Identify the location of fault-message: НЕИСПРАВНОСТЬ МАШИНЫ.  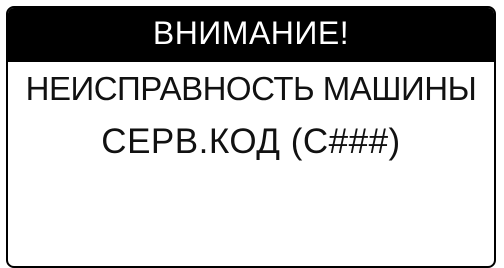
(251, 88).